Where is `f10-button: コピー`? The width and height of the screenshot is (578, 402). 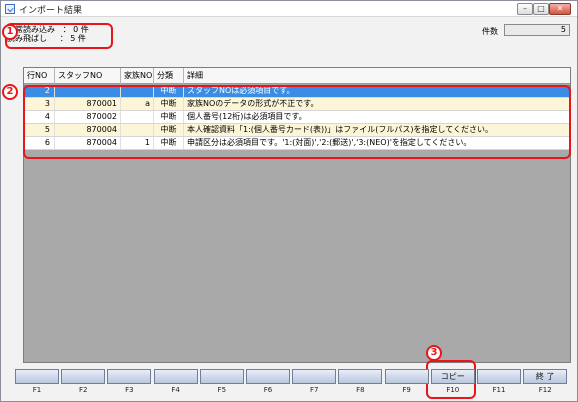 f10-button: コピー is located at coordinates (452, 376).